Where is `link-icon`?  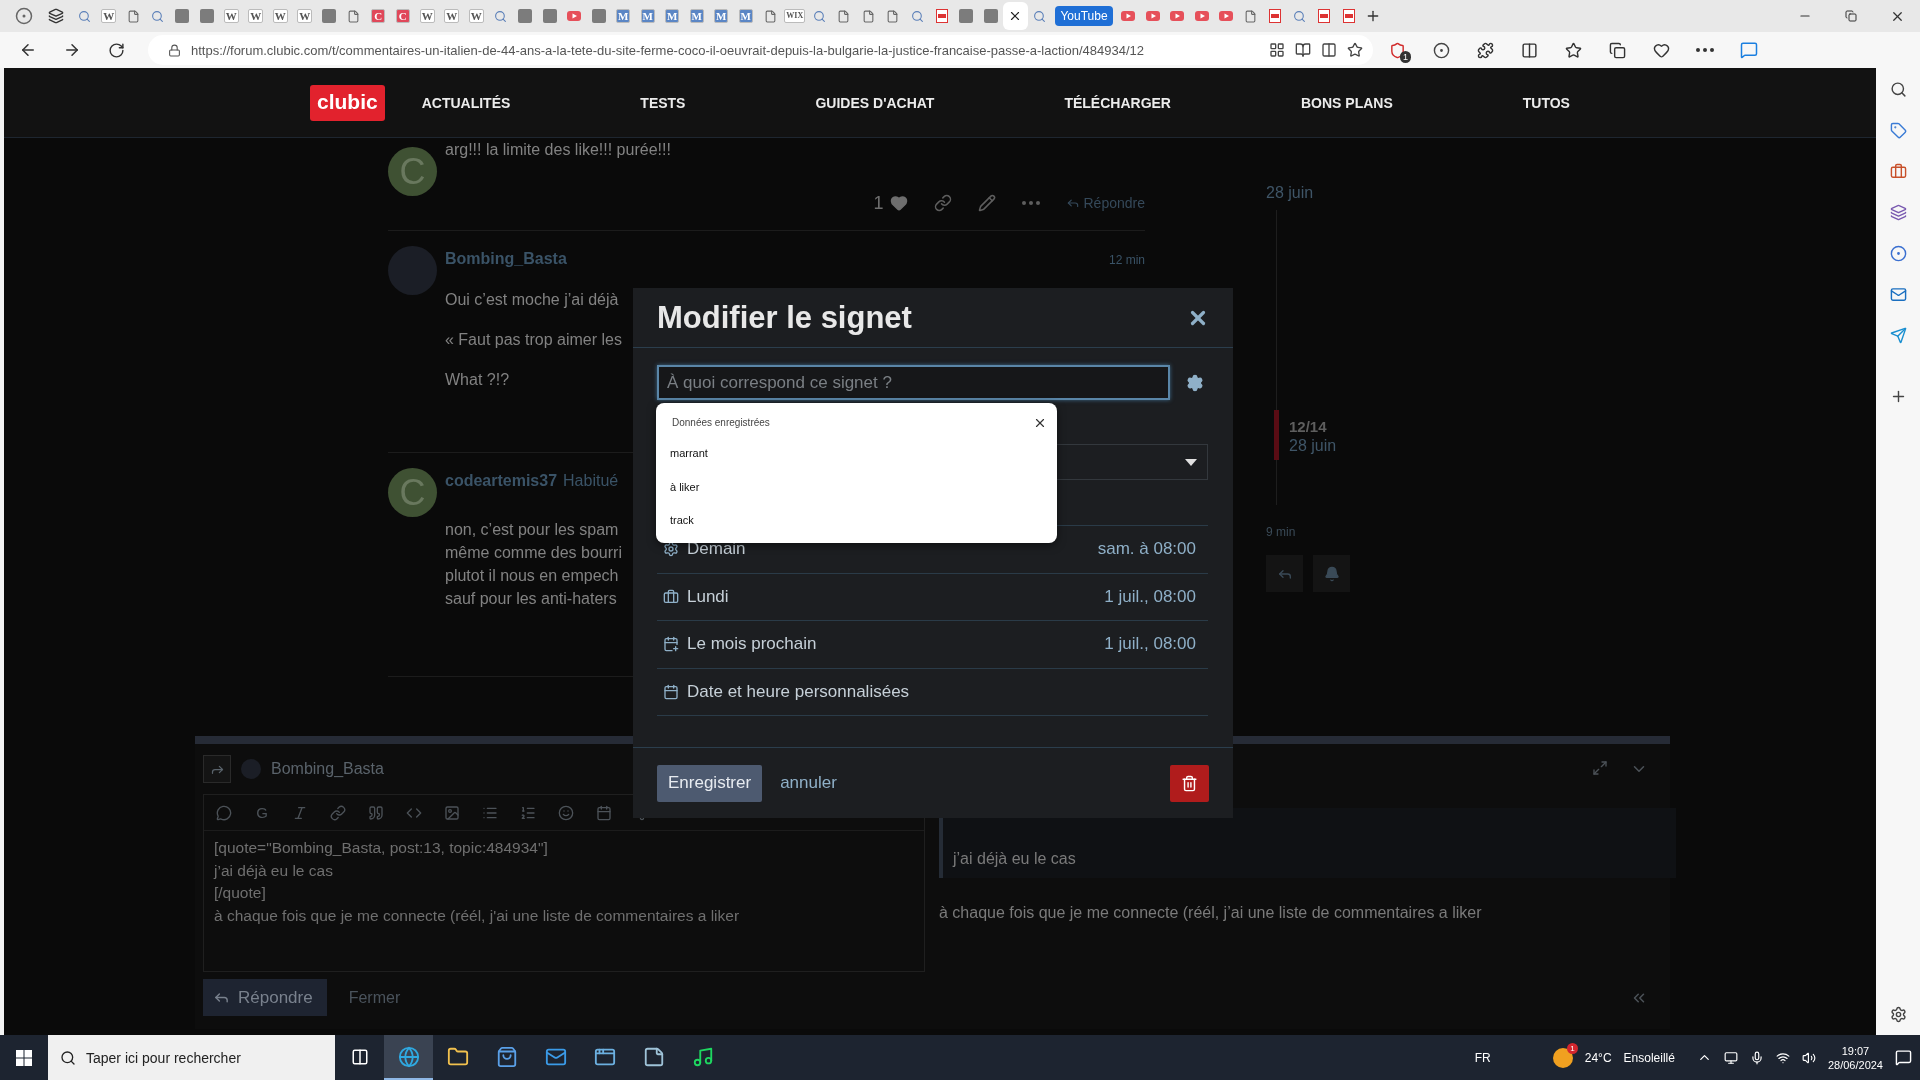 link-icon is located at coordinates (942, 203).